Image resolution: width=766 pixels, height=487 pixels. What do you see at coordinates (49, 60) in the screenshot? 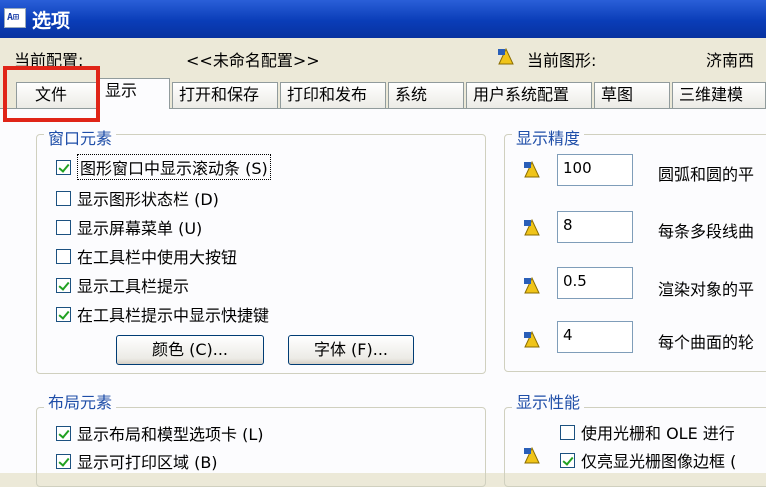
I see `current-config-label: 当前配置:` at bounding box center [49, 60].